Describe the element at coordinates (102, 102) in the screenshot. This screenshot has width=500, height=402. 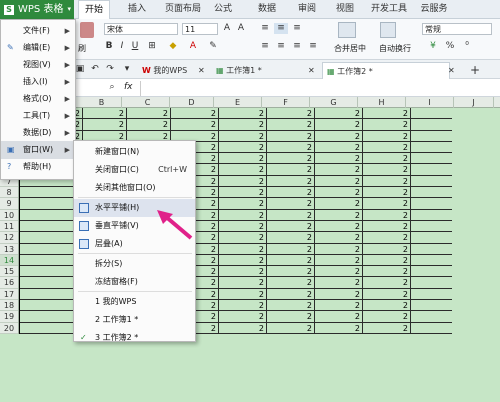
I see `column-header-cell: B` at that location.